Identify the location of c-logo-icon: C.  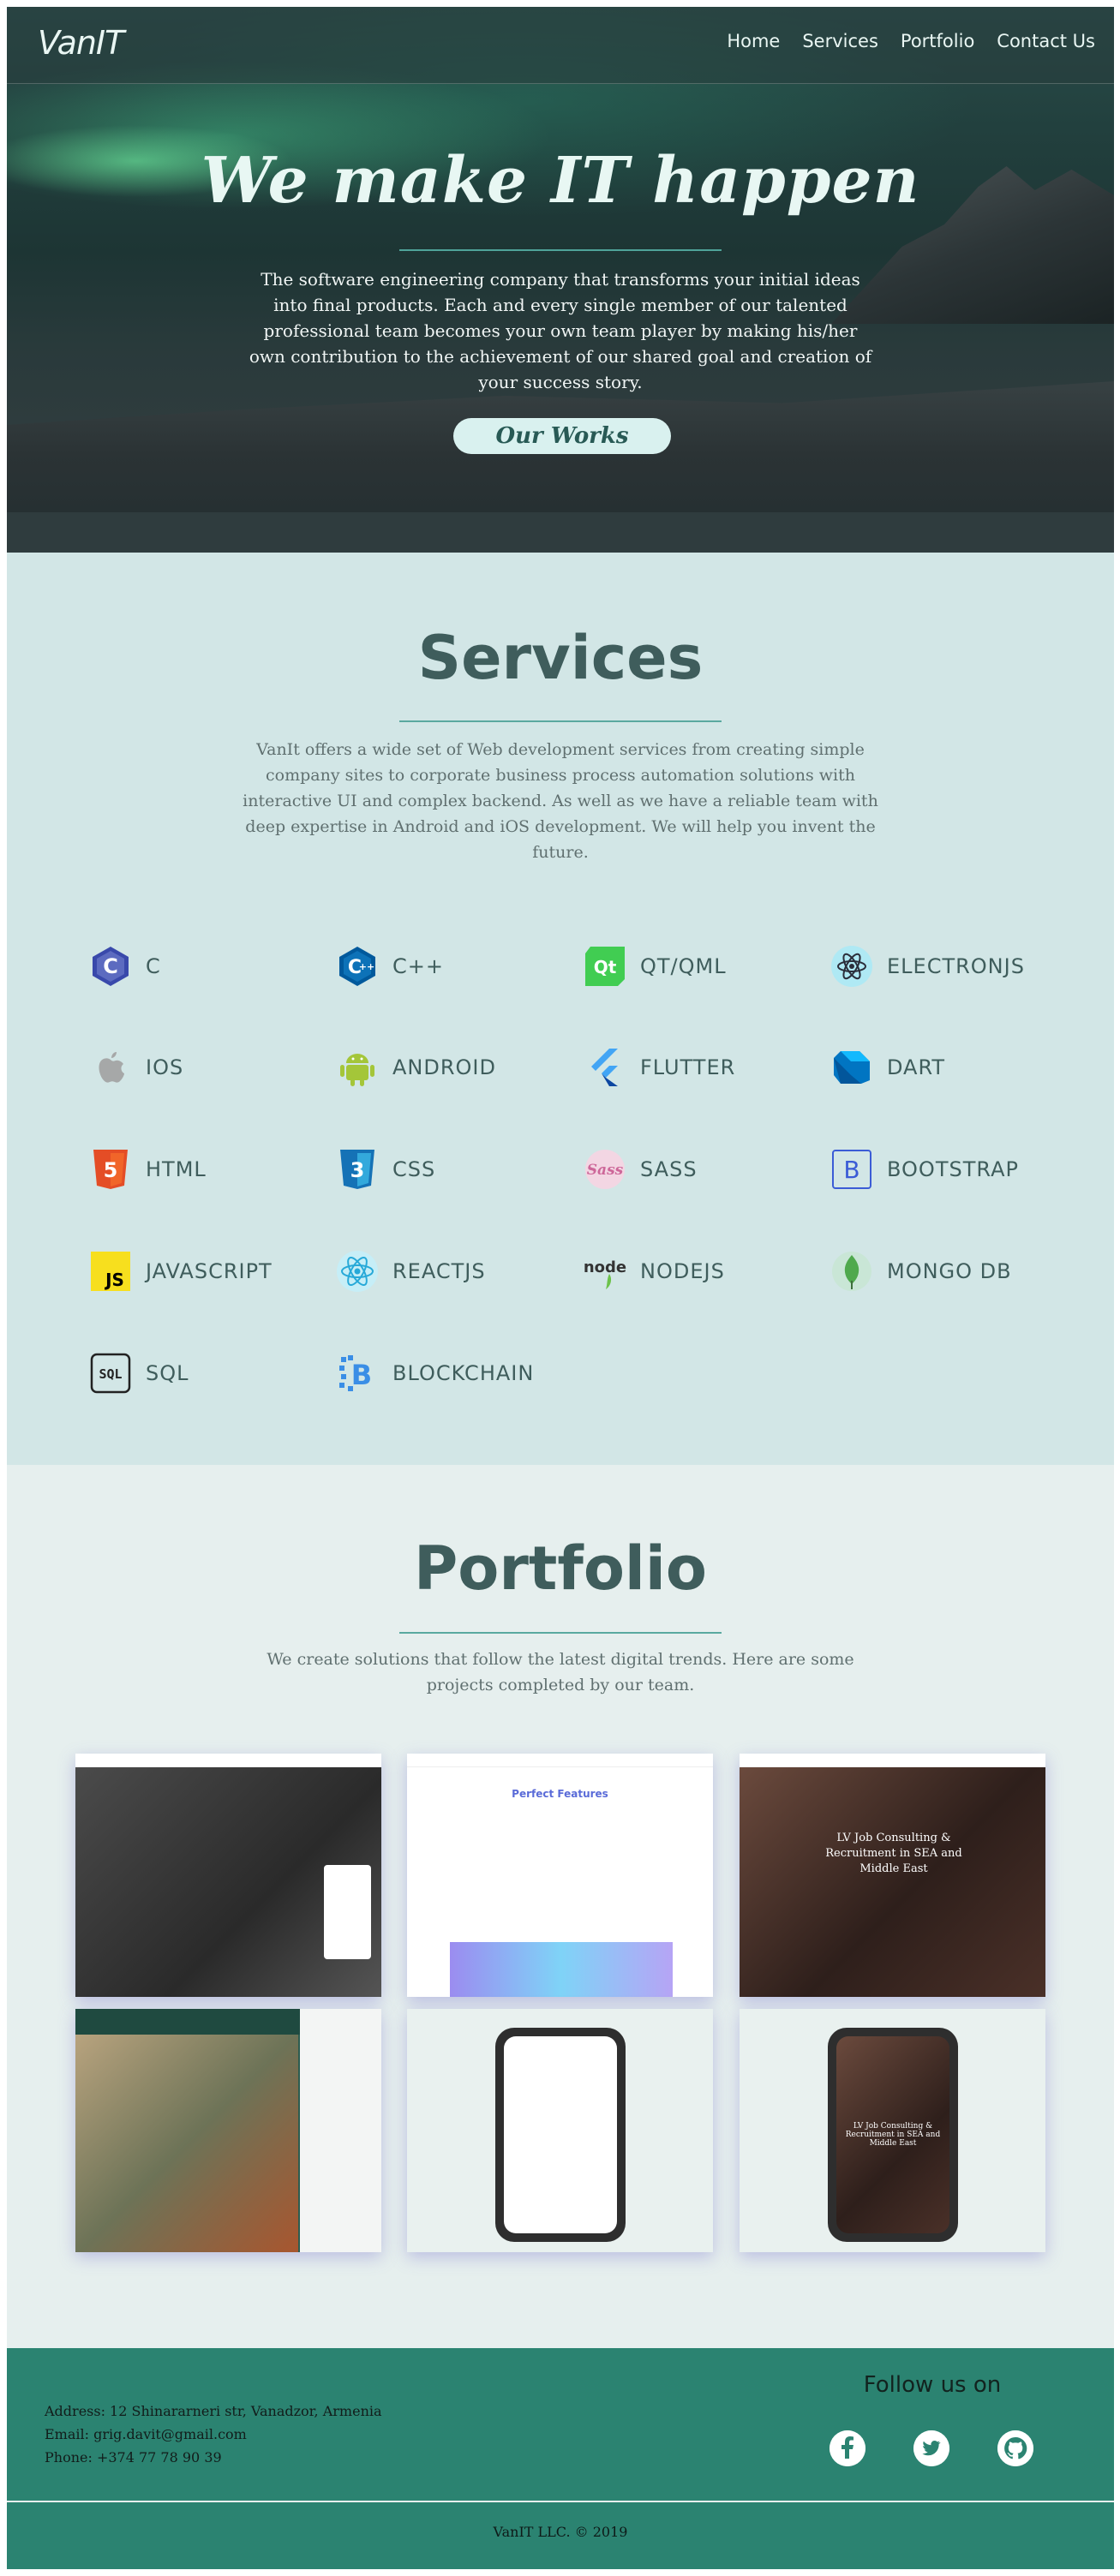
(110, 966).